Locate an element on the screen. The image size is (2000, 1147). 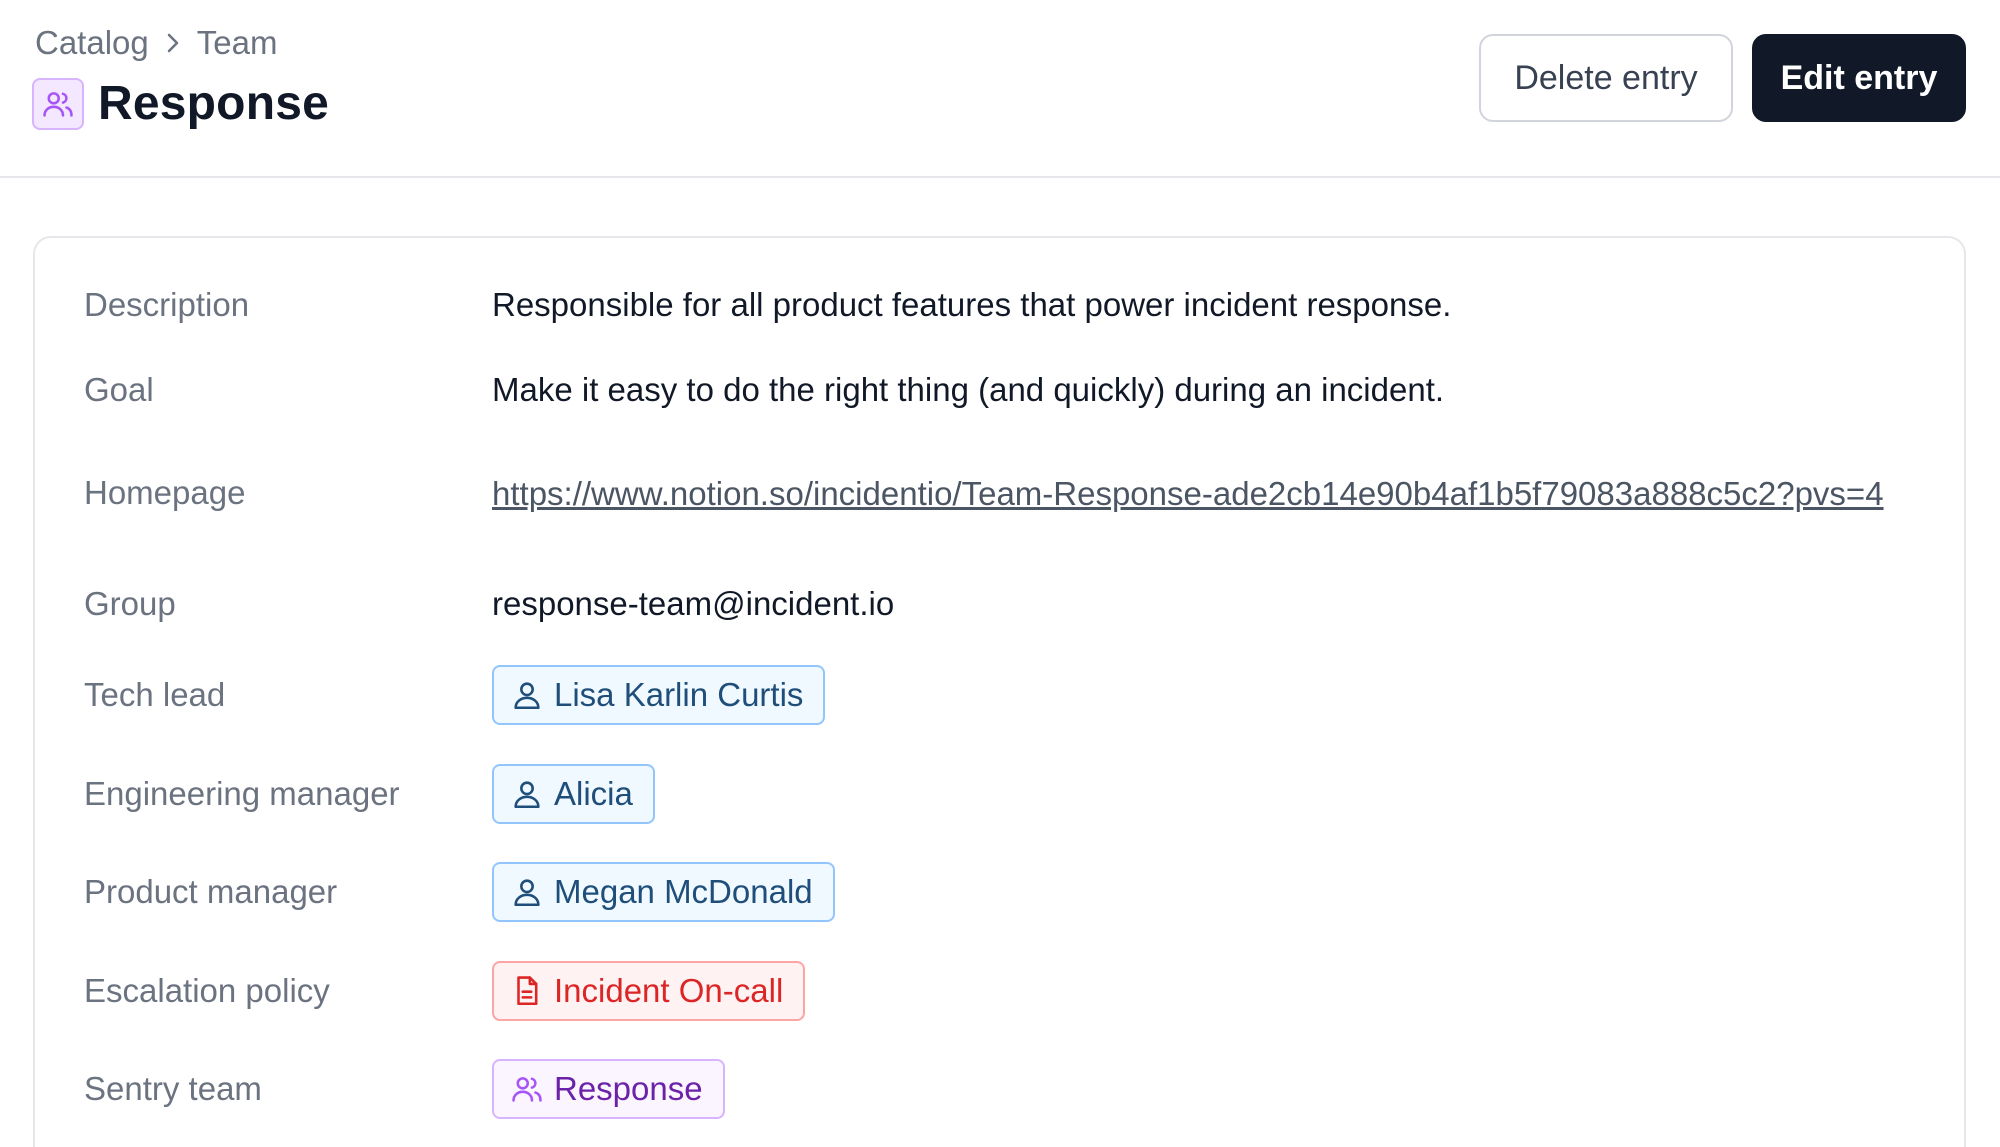
sentry-team-value: Response is located at coordinates (608, 1089).